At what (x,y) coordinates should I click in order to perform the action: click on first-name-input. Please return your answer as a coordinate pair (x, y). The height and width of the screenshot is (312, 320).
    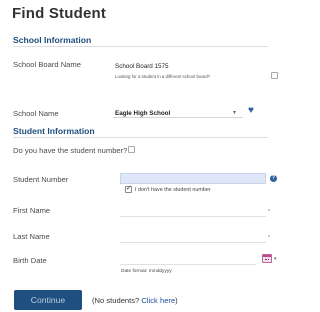
    Looking at the image, I should click on (193, 216).